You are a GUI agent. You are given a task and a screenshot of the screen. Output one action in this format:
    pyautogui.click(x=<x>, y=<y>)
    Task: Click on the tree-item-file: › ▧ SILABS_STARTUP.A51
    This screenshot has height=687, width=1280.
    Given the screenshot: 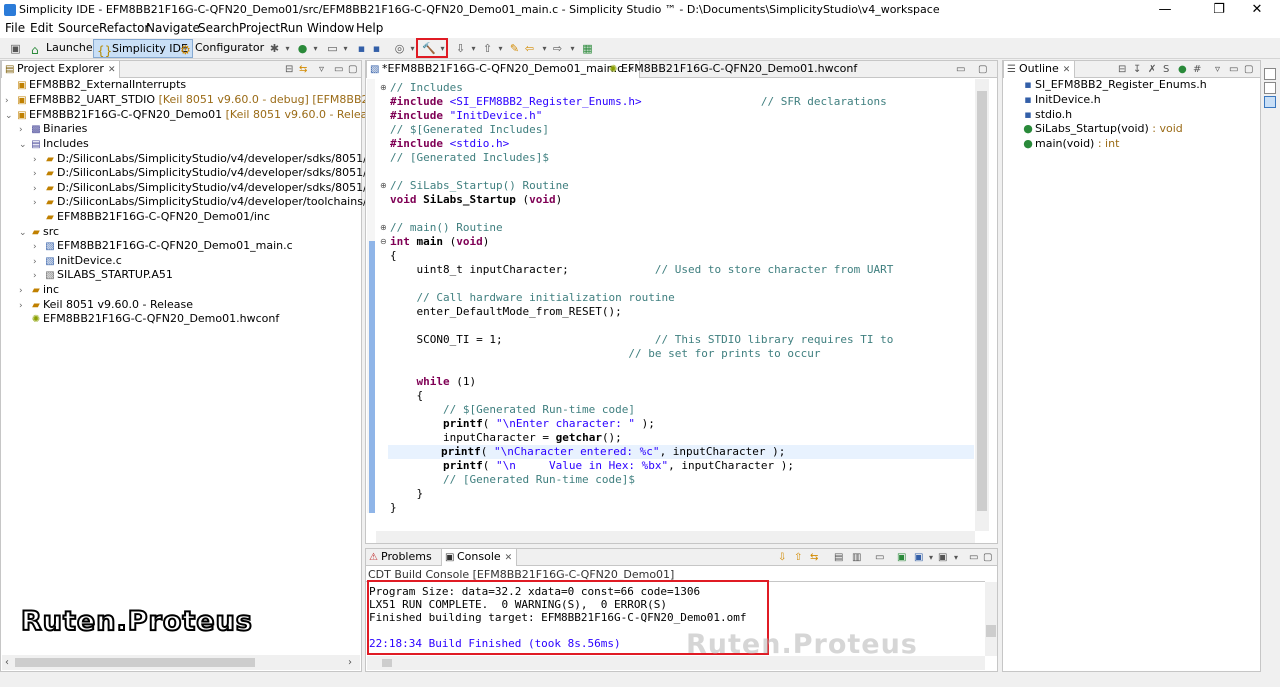 What is the action you would take?
    pyautogui.click(x=103, y=275)
    